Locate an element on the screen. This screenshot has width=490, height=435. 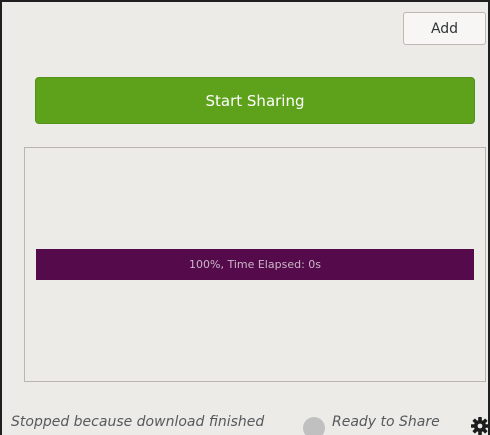
download-progress-bar: 100%, Time Elapsed: 0s is located at coordinates (255, 264).